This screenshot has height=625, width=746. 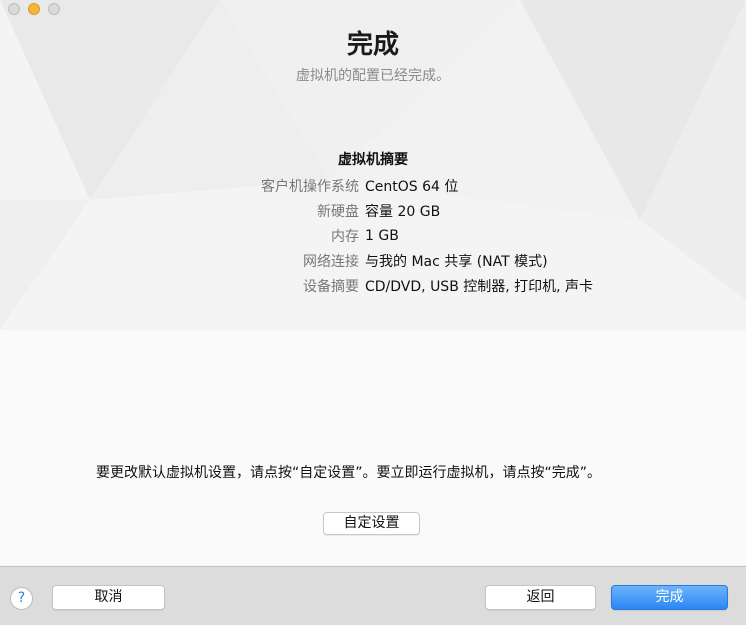 I want to click on footer-bar: ? 取消 返回 完成, so click(x=373, y=595).